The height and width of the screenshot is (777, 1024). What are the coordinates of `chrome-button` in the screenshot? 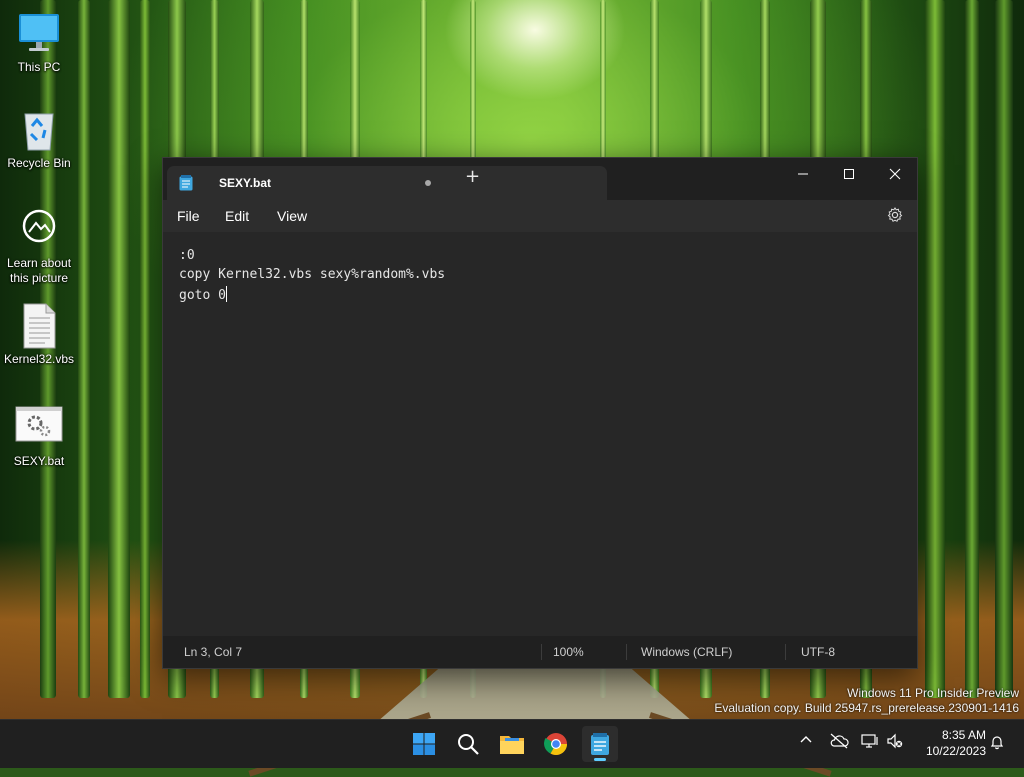 It's located at (556, 744).